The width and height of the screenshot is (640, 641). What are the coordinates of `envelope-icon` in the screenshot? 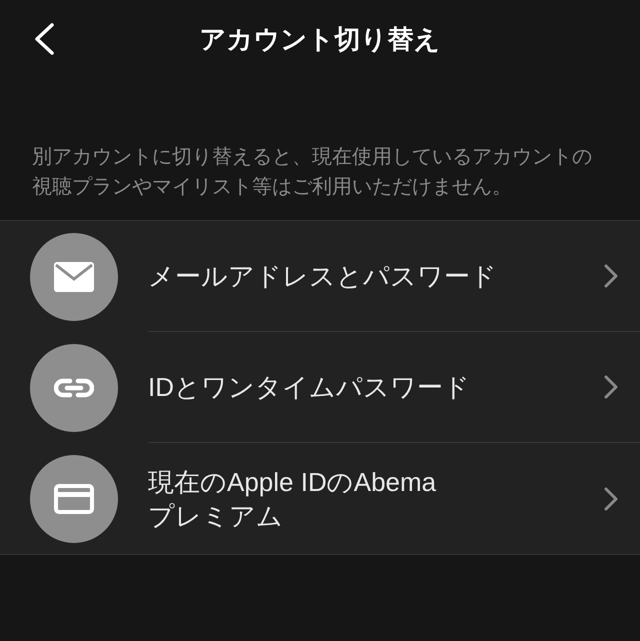 It's located at (74, 277).